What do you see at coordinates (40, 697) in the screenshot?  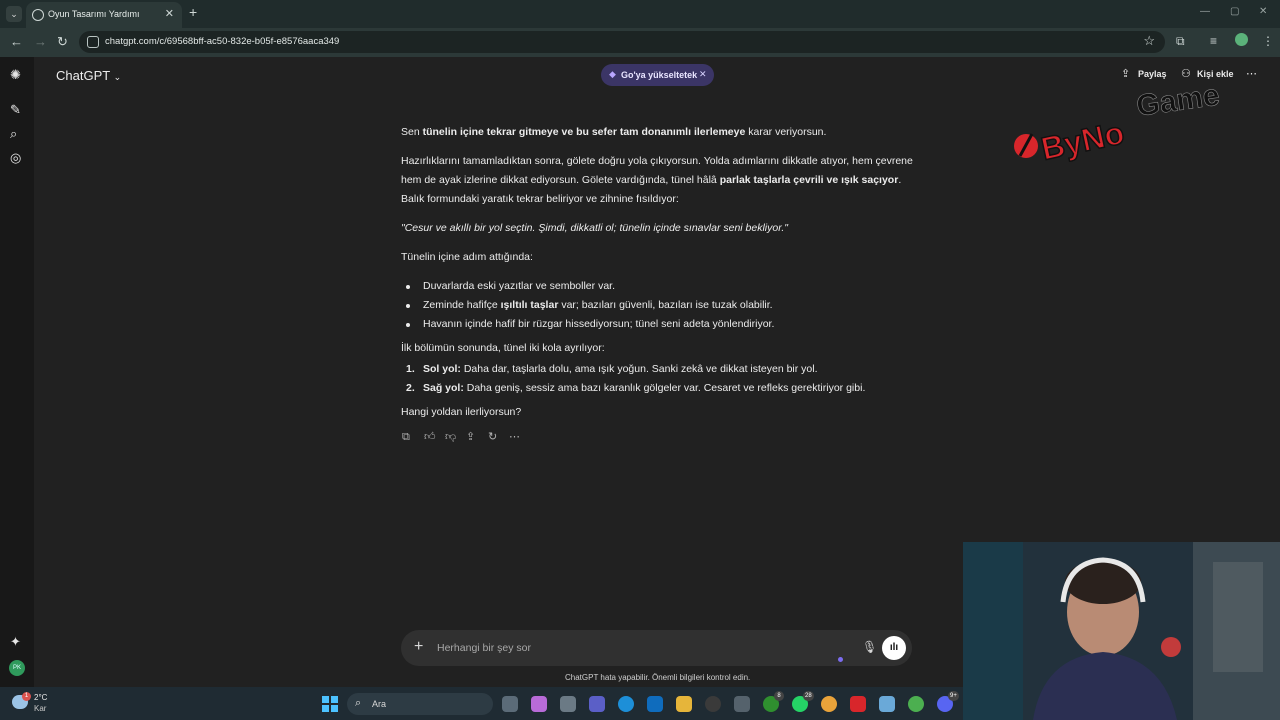 I see `weather-temperature: 2°C` at bounding box center [40, 697].